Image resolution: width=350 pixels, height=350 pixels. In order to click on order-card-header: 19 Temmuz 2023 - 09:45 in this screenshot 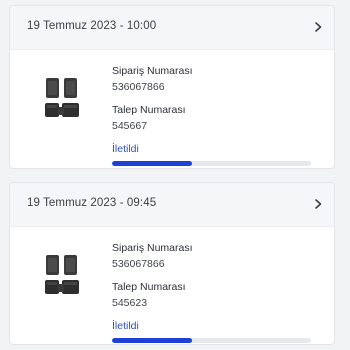, I will do `click(172, 205)`.